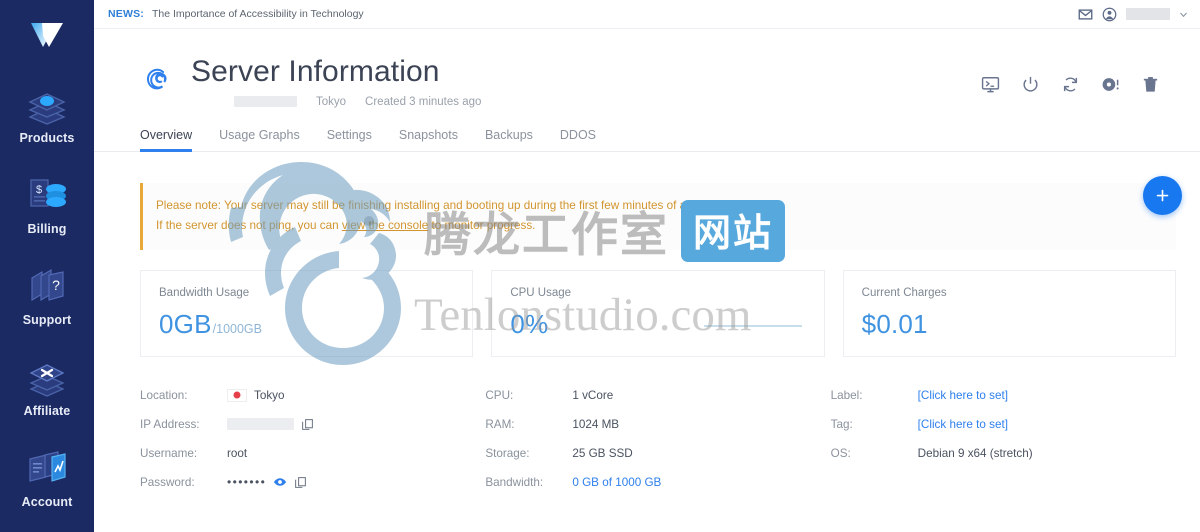 This screenshot has width=1200, height=532. What do you see at coordinates (841, 424) in the screenshot?
I see `detail-key: Tag:` at bounding box center [841, 424].